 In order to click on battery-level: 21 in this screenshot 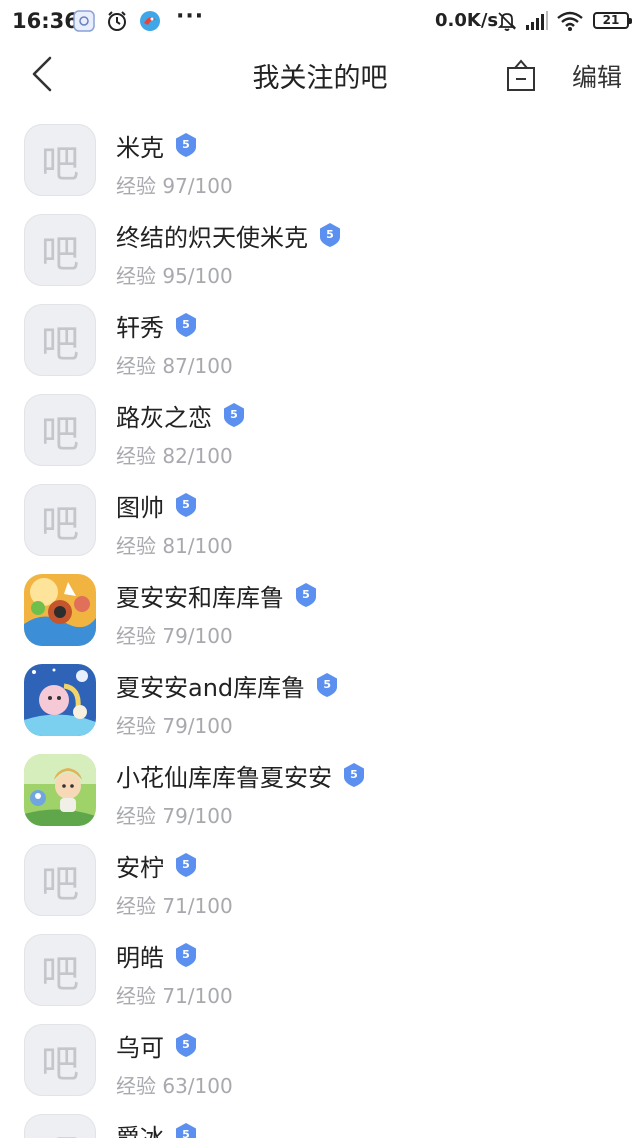, I will do `click(611, 20)`.